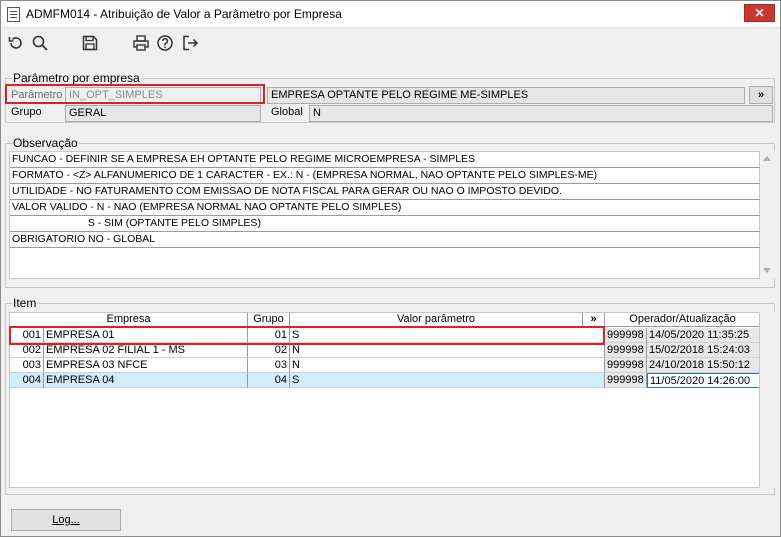 The image size is (781, 537). What do you see at coordinates (703, 350) in the screenshot?
I see `cell-data: 15/02/2018 15:24:03` at bounding box center [703, 350].